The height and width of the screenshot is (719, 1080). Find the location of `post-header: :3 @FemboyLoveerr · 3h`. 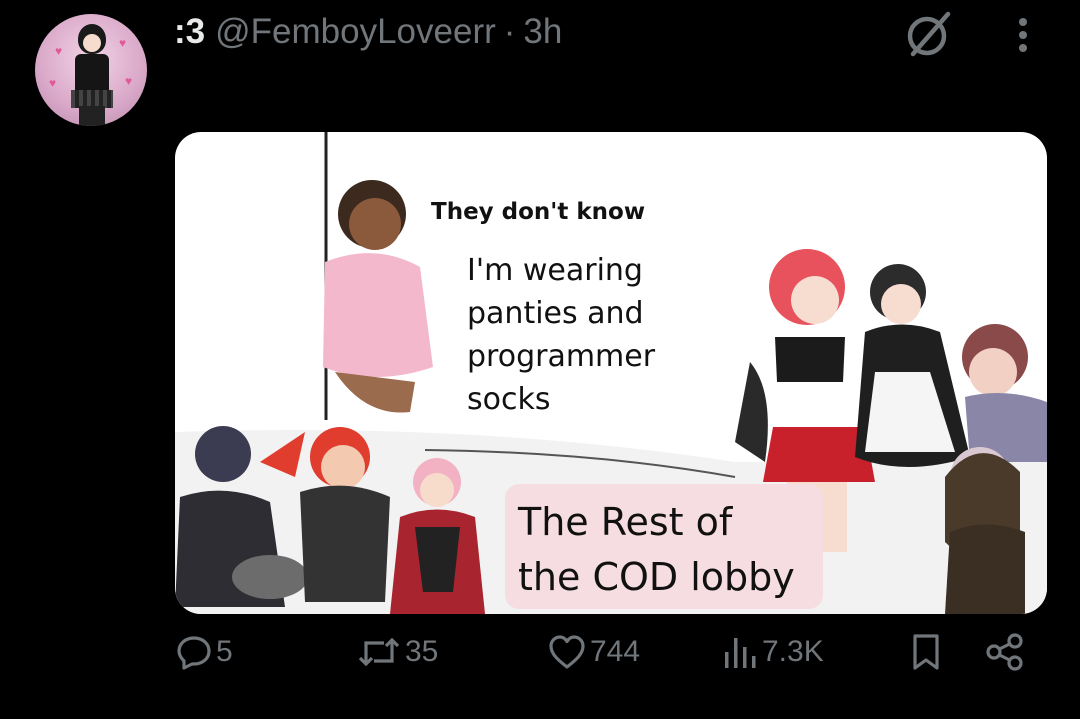

post-header: :3 @FemboyLoveerr · 3h is located at coordinates (368, 32).